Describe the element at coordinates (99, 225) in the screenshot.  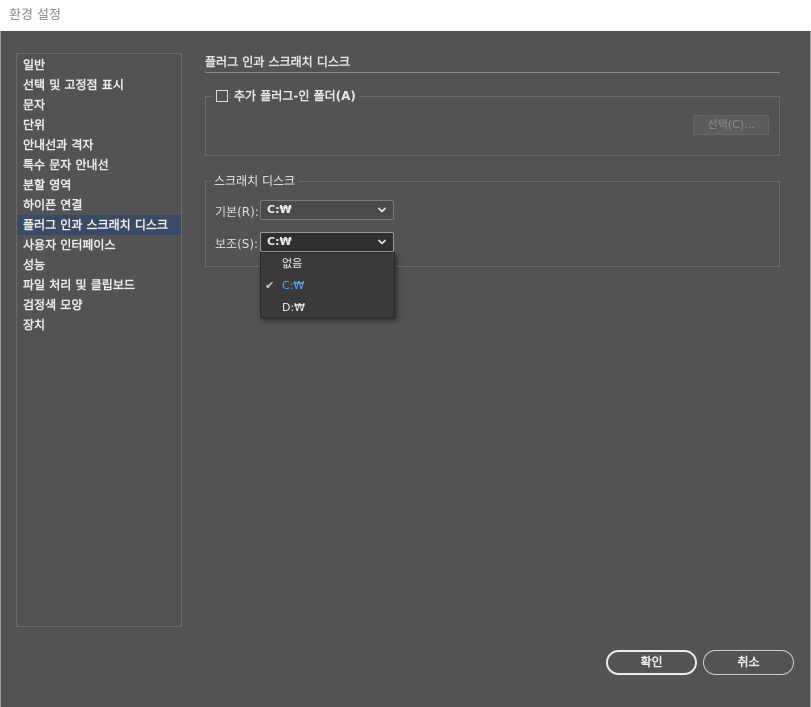
I see `sidebar-item-plugins-scratch: 플러그 인과 스크래치 디스크` at that location.